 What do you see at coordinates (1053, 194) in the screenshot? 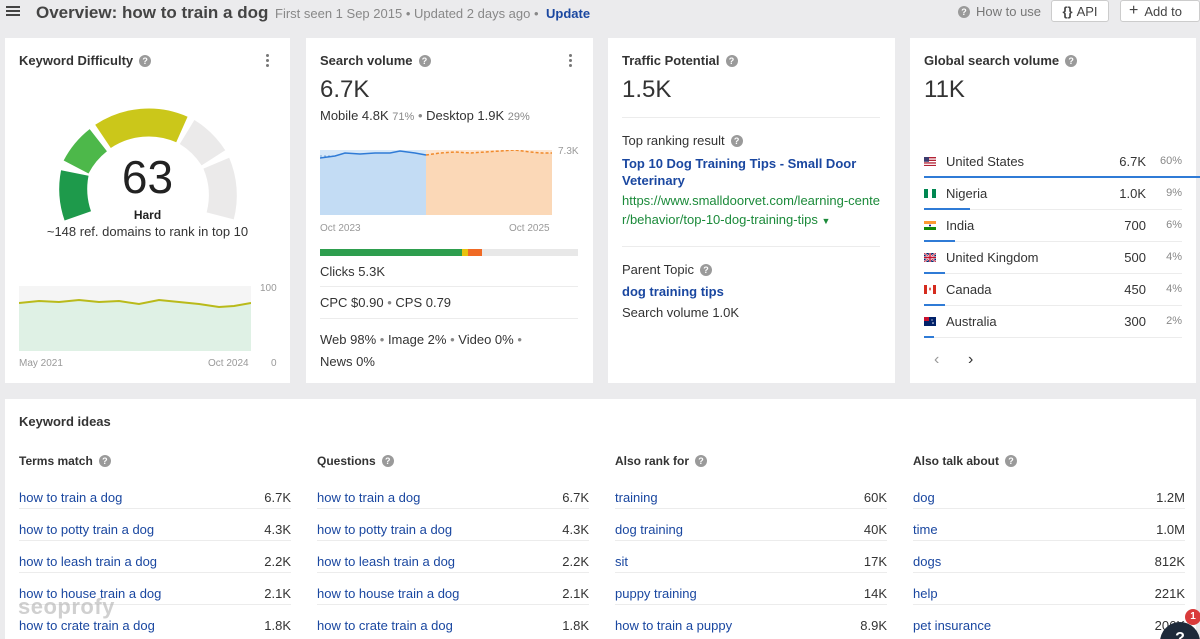
I see `country-row: Nigeria 1.0K 9%` at bounding box center [1053, 194].